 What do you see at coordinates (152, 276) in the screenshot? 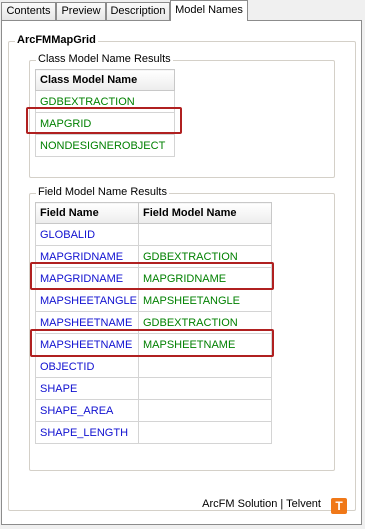
I see `highlight-box-mapgridname` at bounding box center [152, 276].